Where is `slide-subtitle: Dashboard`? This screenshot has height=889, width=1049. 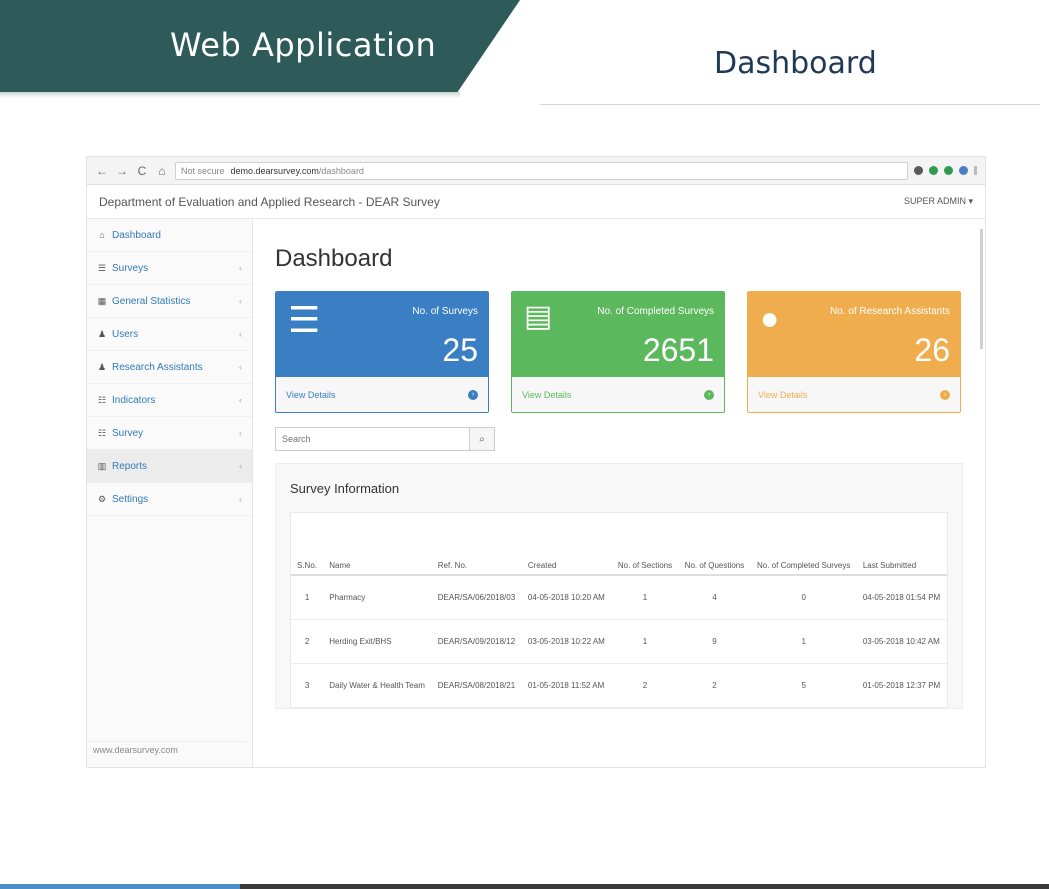 slide-subtitle: Dashboard is located at coordinates (795, 63).